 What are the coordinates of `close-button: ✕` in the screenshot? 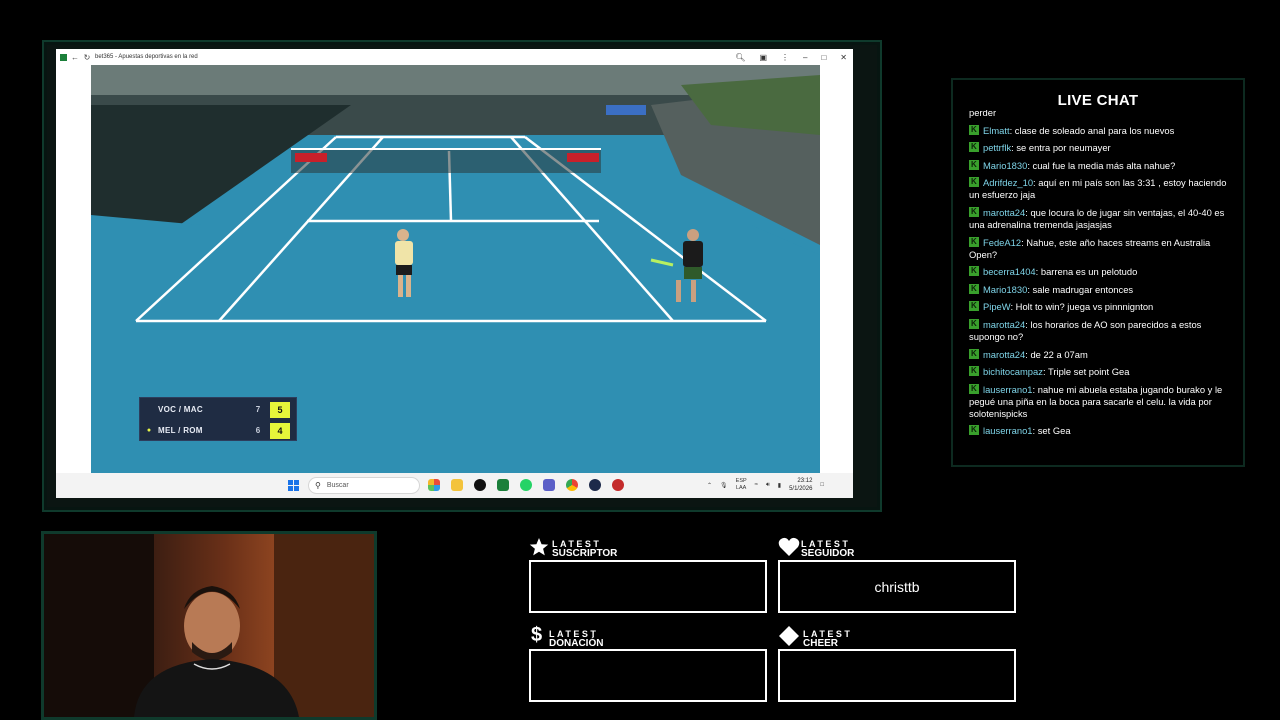 It's located at (843, 57).